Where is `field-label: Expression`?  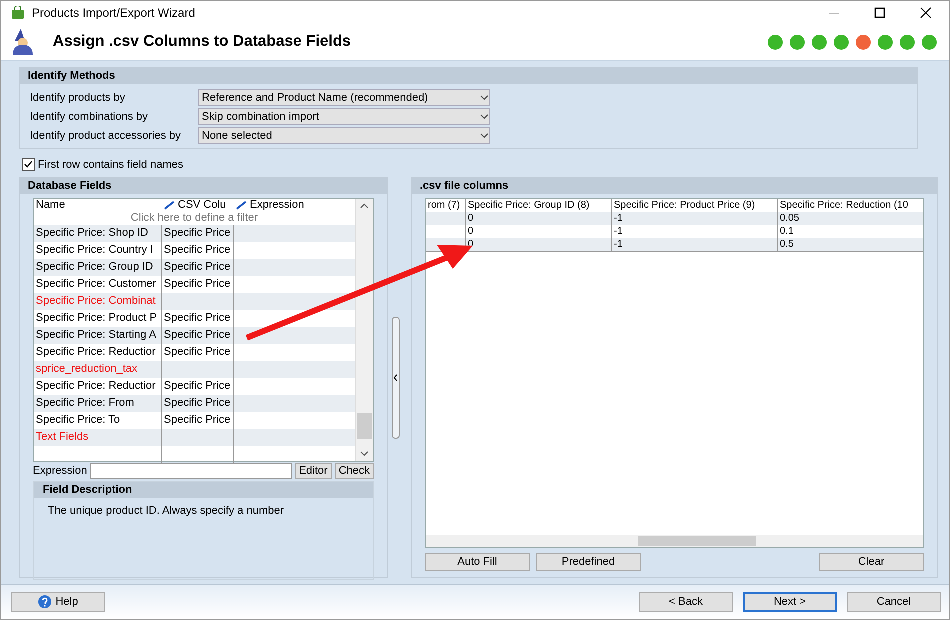
field-label: Expression is located at coordinates (60, 471).